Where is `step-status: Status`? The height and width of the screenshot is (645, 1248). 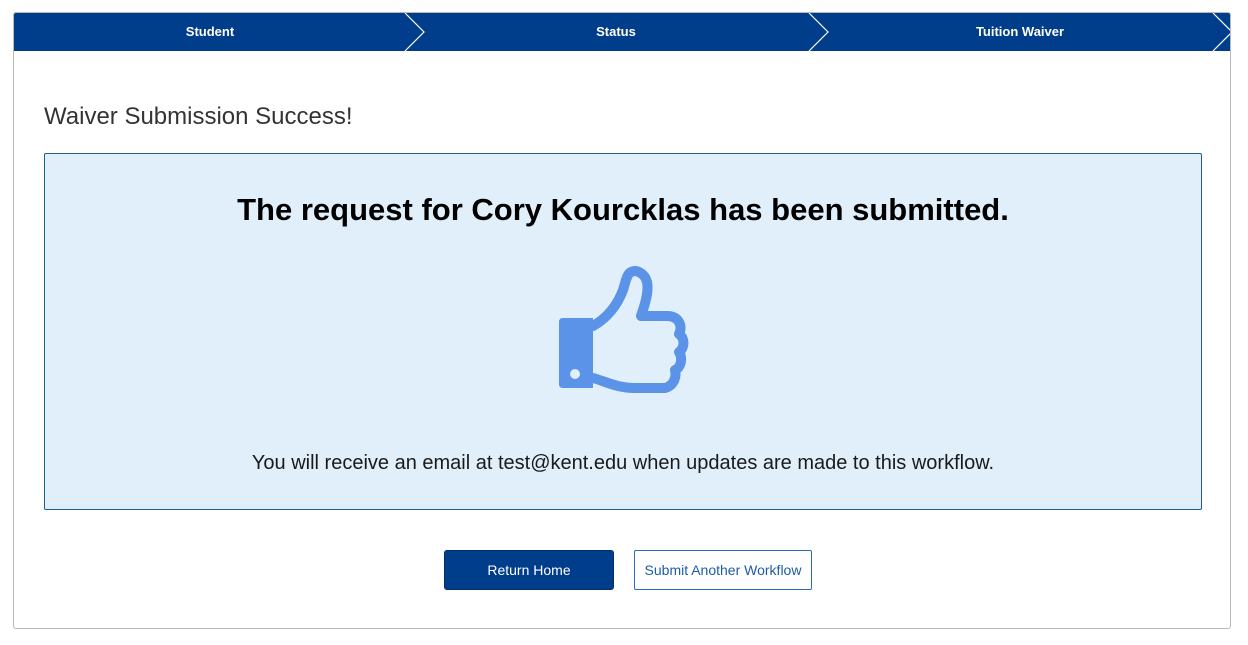
step-status: Status is located at coordinates (616, 32).